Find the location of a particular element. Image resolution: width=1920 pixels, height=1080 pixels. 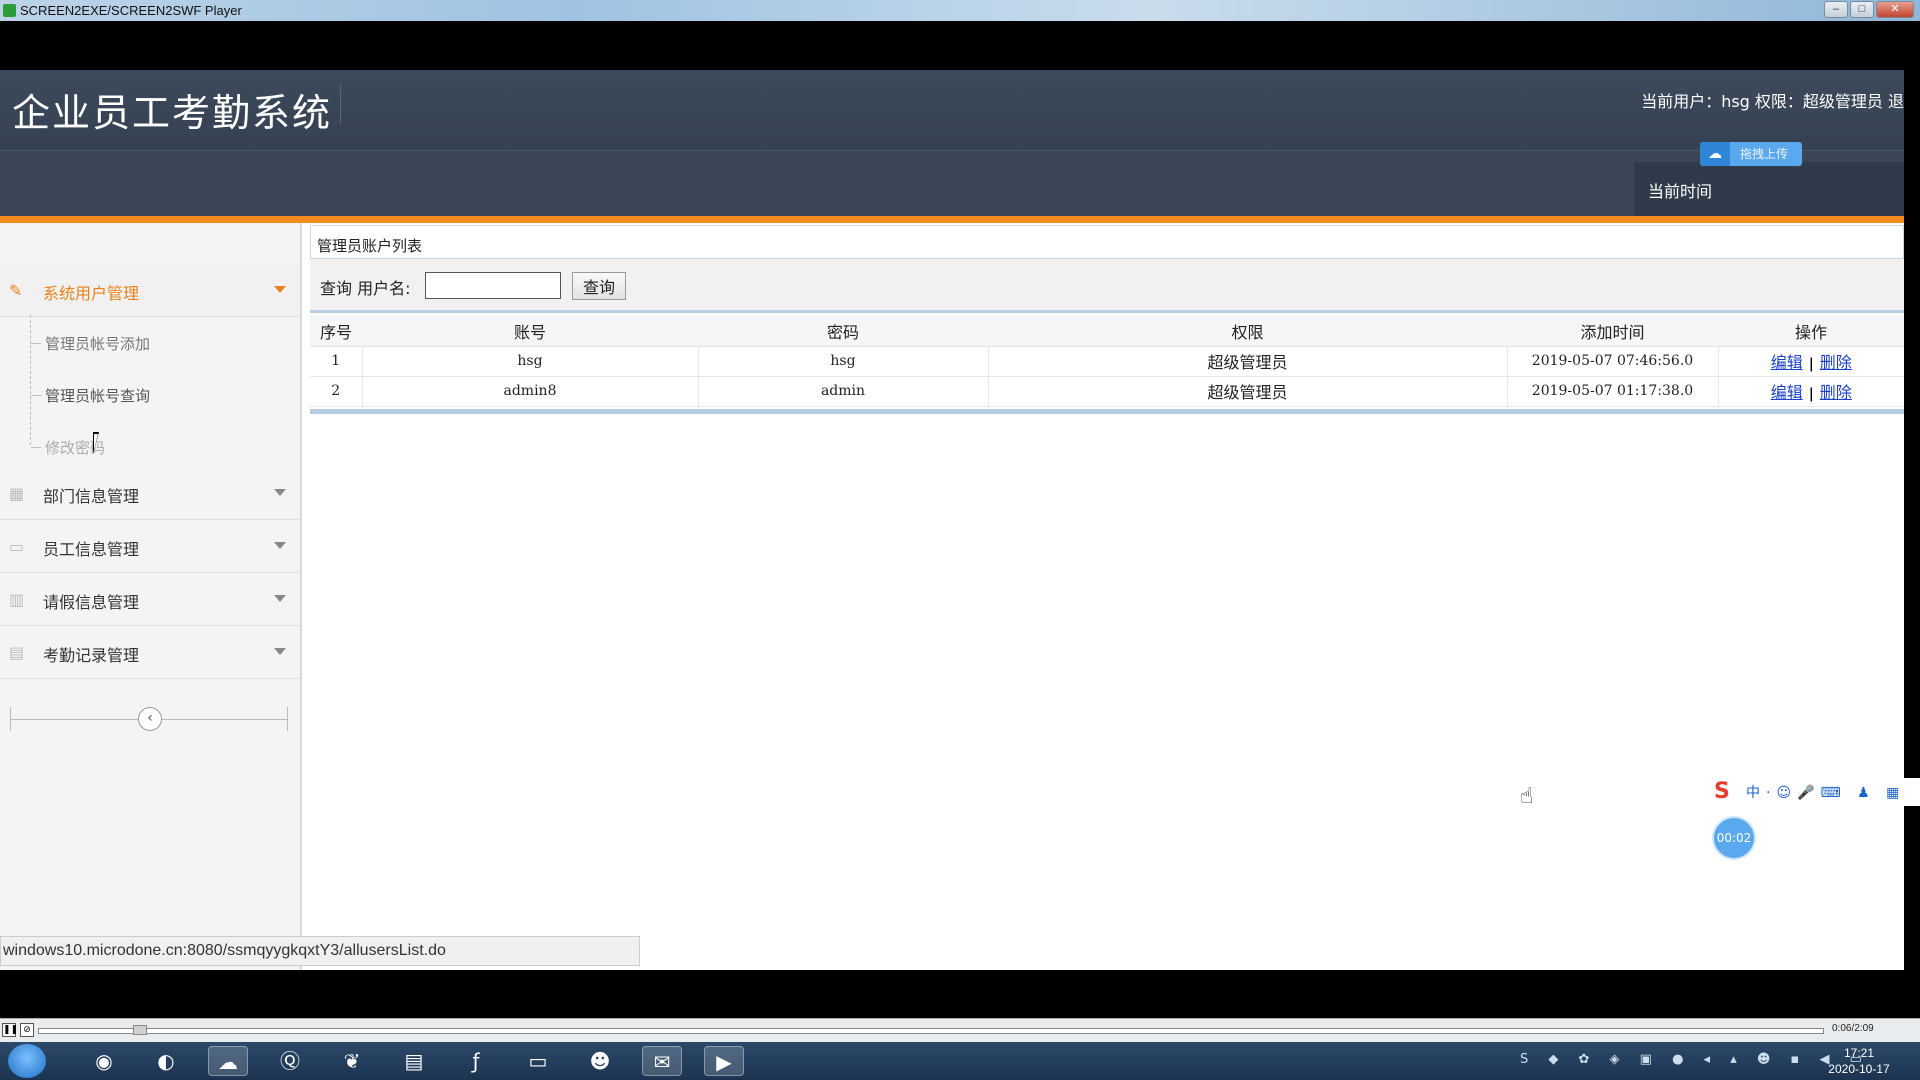

player-app-icon is located at coordinates (9, 10).